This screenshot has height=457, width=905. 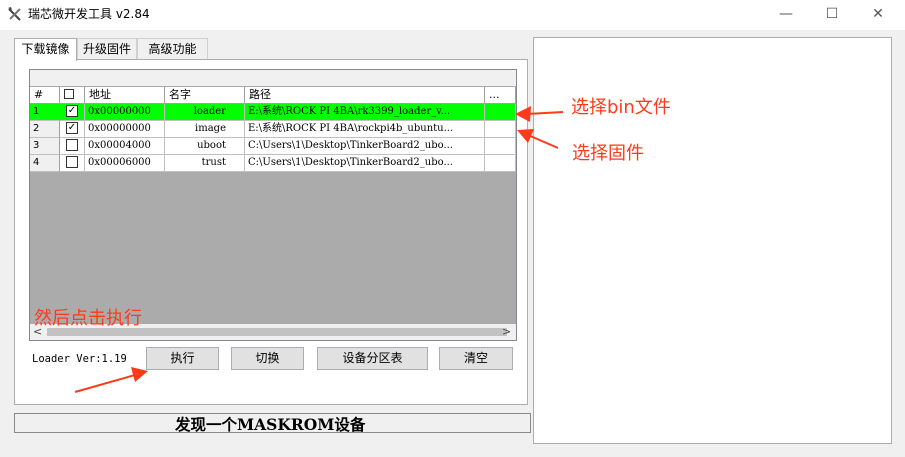 What do you see at coordinates (205, 163) in the screenshot?
I see `row-name: trust` at bounding box center [205, 163].